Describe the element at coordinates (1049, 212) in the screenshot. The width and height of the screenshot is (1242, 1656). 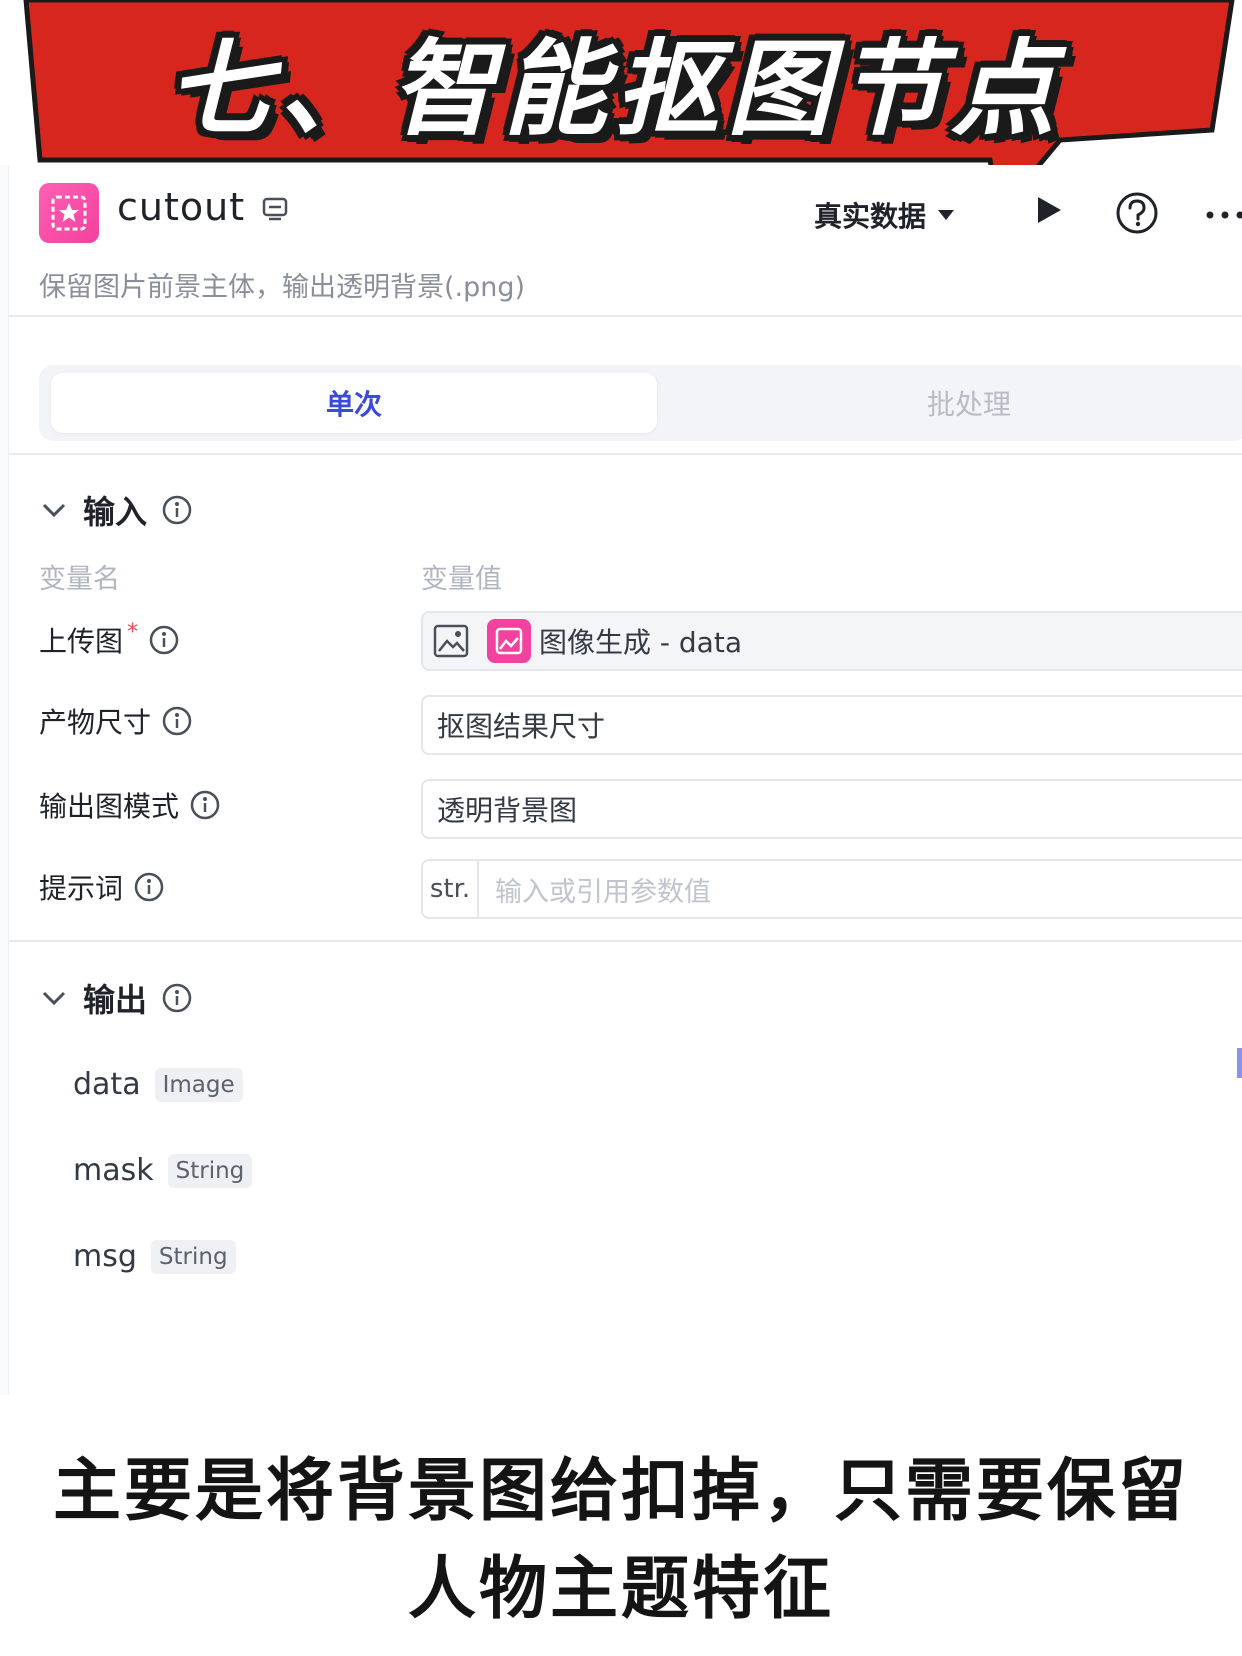
I see `run-icon` at that location.